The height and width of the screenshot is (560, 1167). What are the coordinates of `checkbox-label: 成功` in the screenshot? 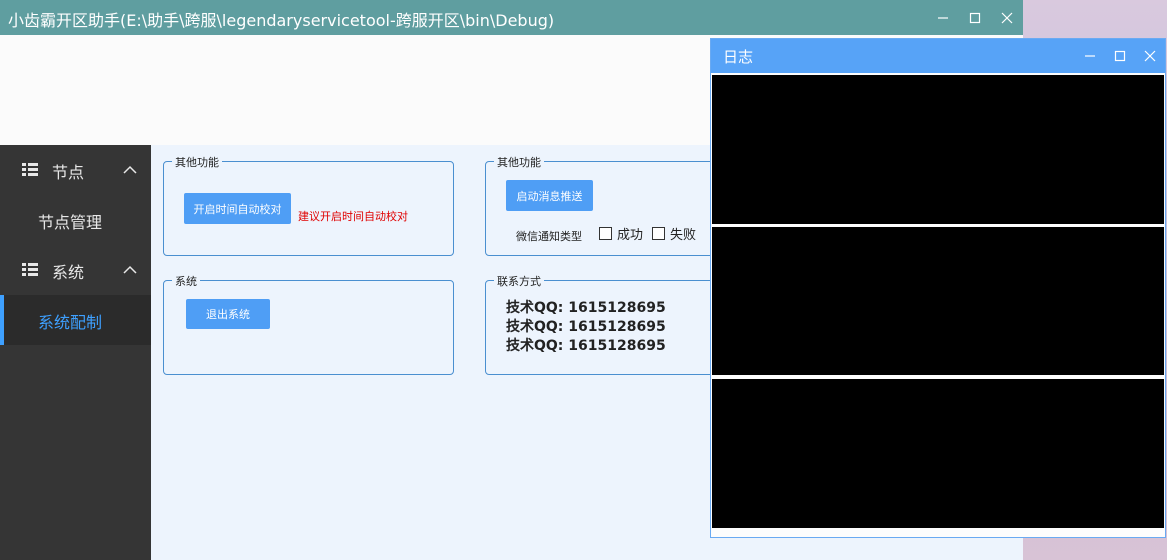 It's located at (630, 235).